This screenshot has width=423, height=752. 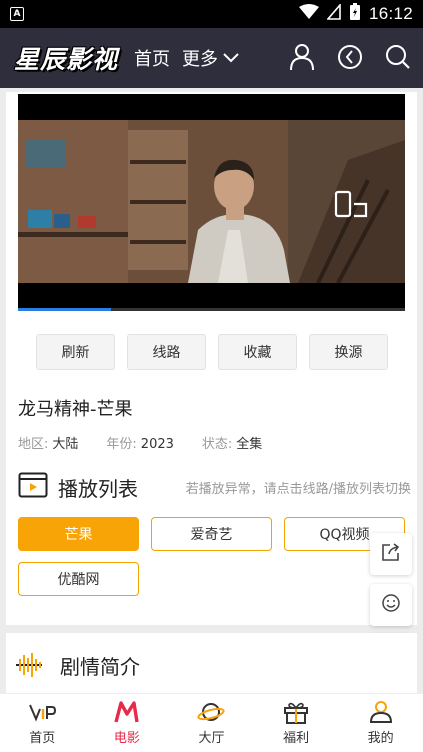 What do you see at coordinates (78, 534) in the screenshot?
I see `source-item: 芒果` at bounding box center [78, 534].